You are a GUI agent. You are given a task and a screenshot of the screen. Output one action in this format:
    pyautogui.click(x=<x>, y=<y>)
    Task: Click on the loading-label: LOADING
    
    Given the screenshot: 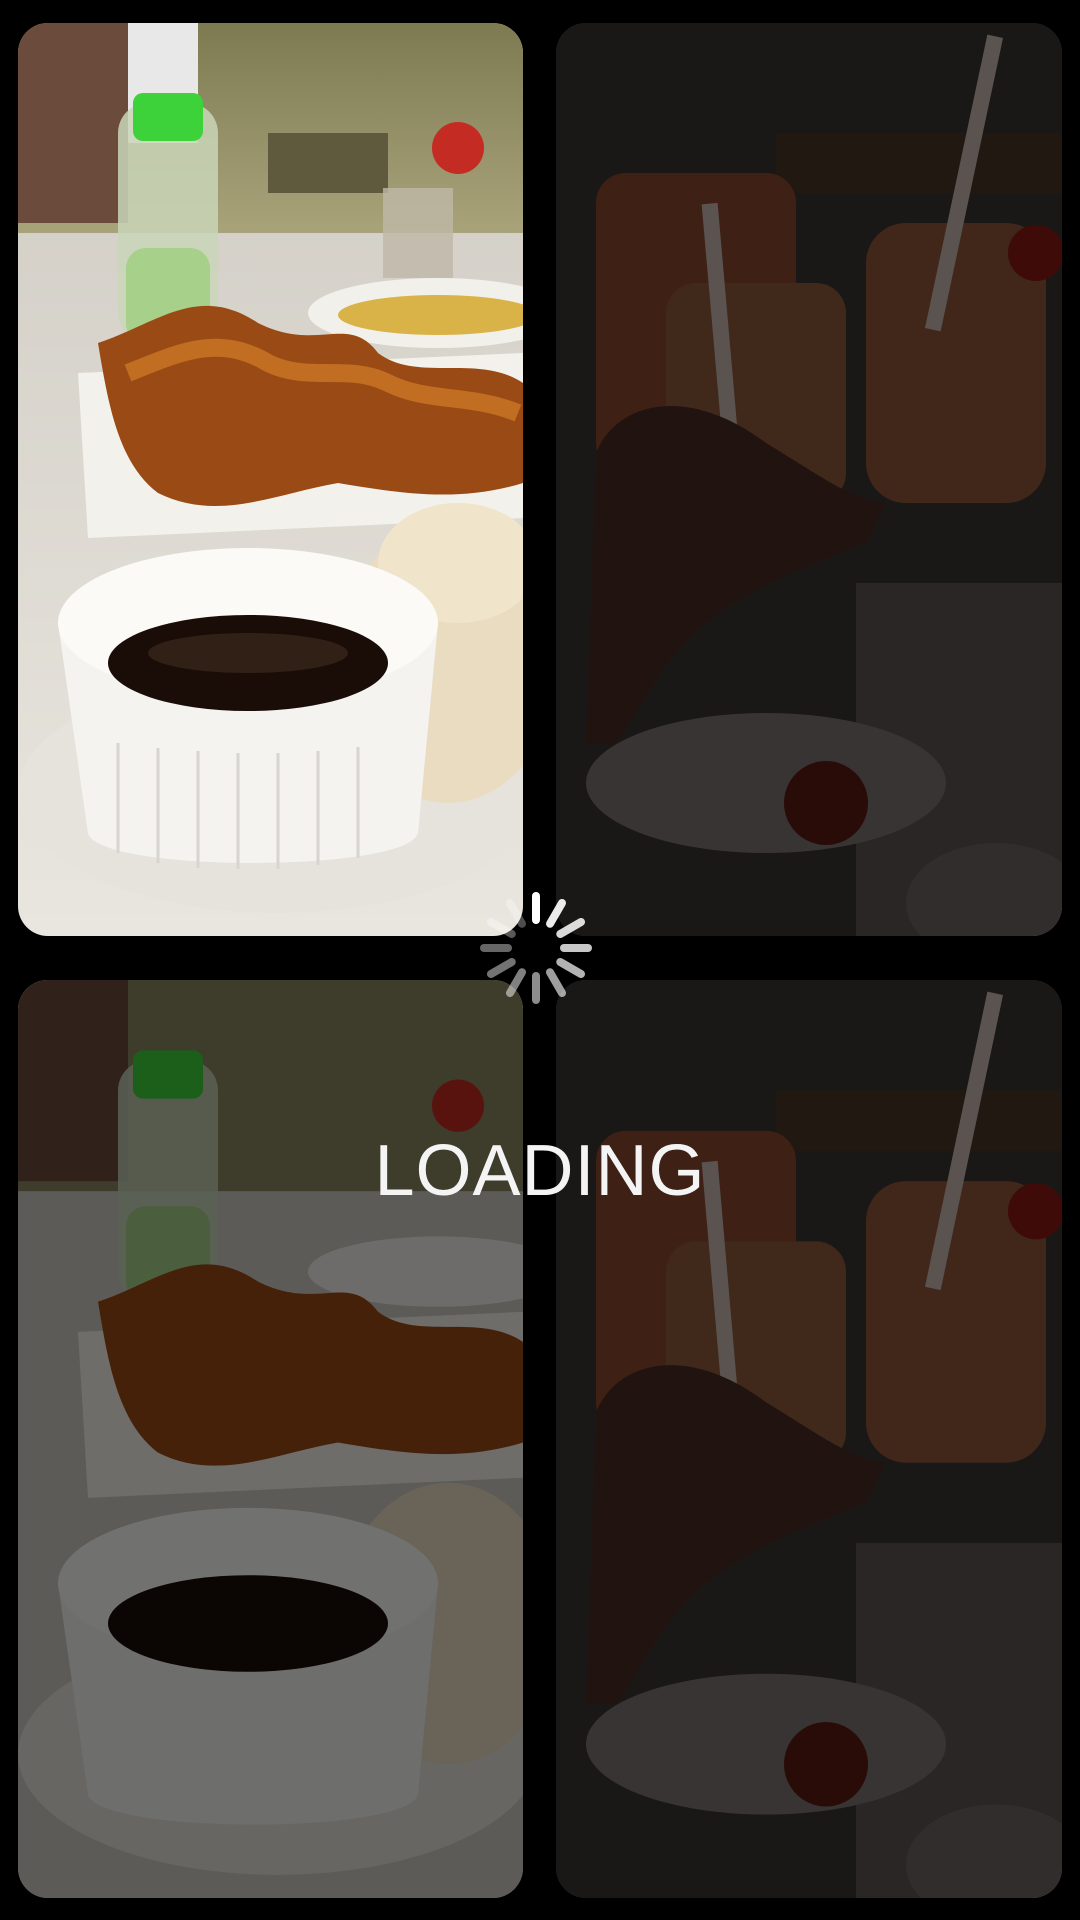 What is the action you would take?
    pyautogui.click(x=540, y=1171)
    